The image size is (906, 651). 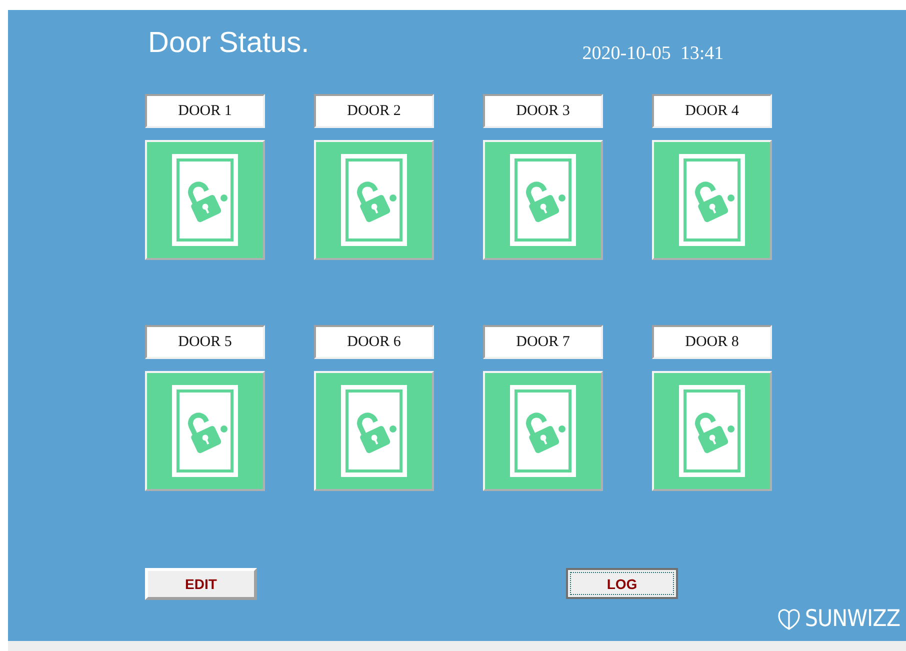 I want to click on door-label: DOOR 7, so click(x=543, y=342).